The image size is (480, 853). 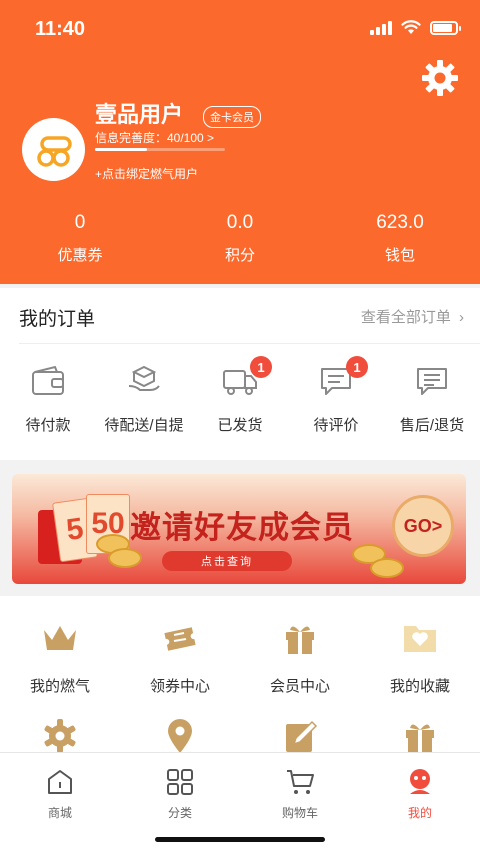 I want to click on tab-label: 购物车, so click(x=299, y=813).